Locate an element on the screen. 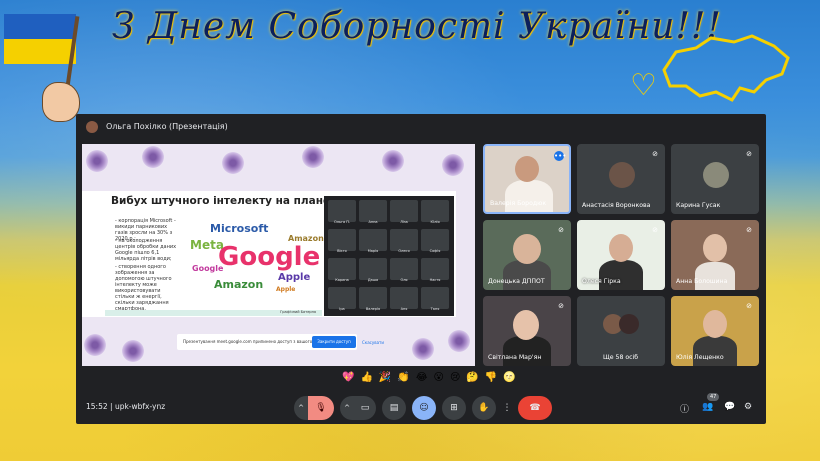 This screenshot has width=820, height=461. stop-sharing-button: Закрити доступ is located at coordinates (334, 342).